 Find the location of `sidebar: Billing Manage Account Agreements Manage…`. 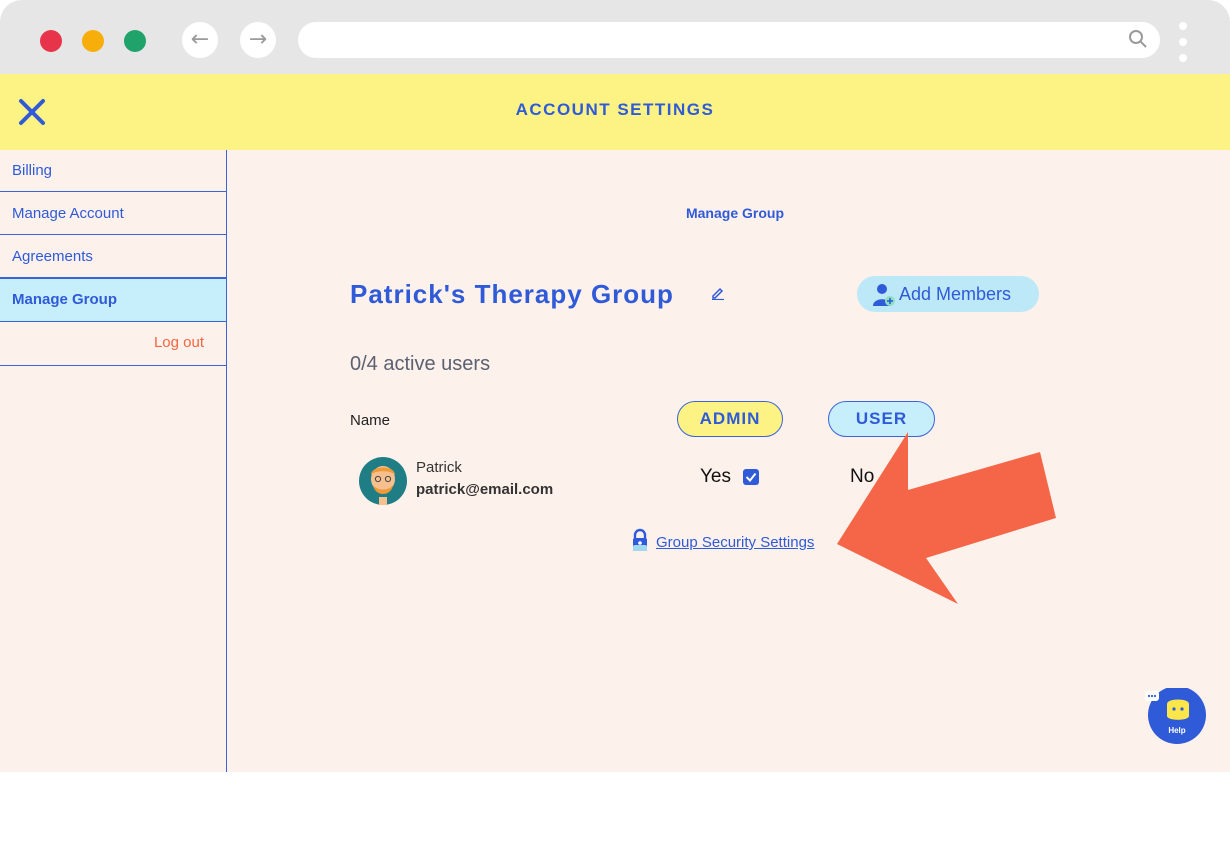

sidebar: Billing Manage Account Agreements Manage… is located at coordinates (113, 461).